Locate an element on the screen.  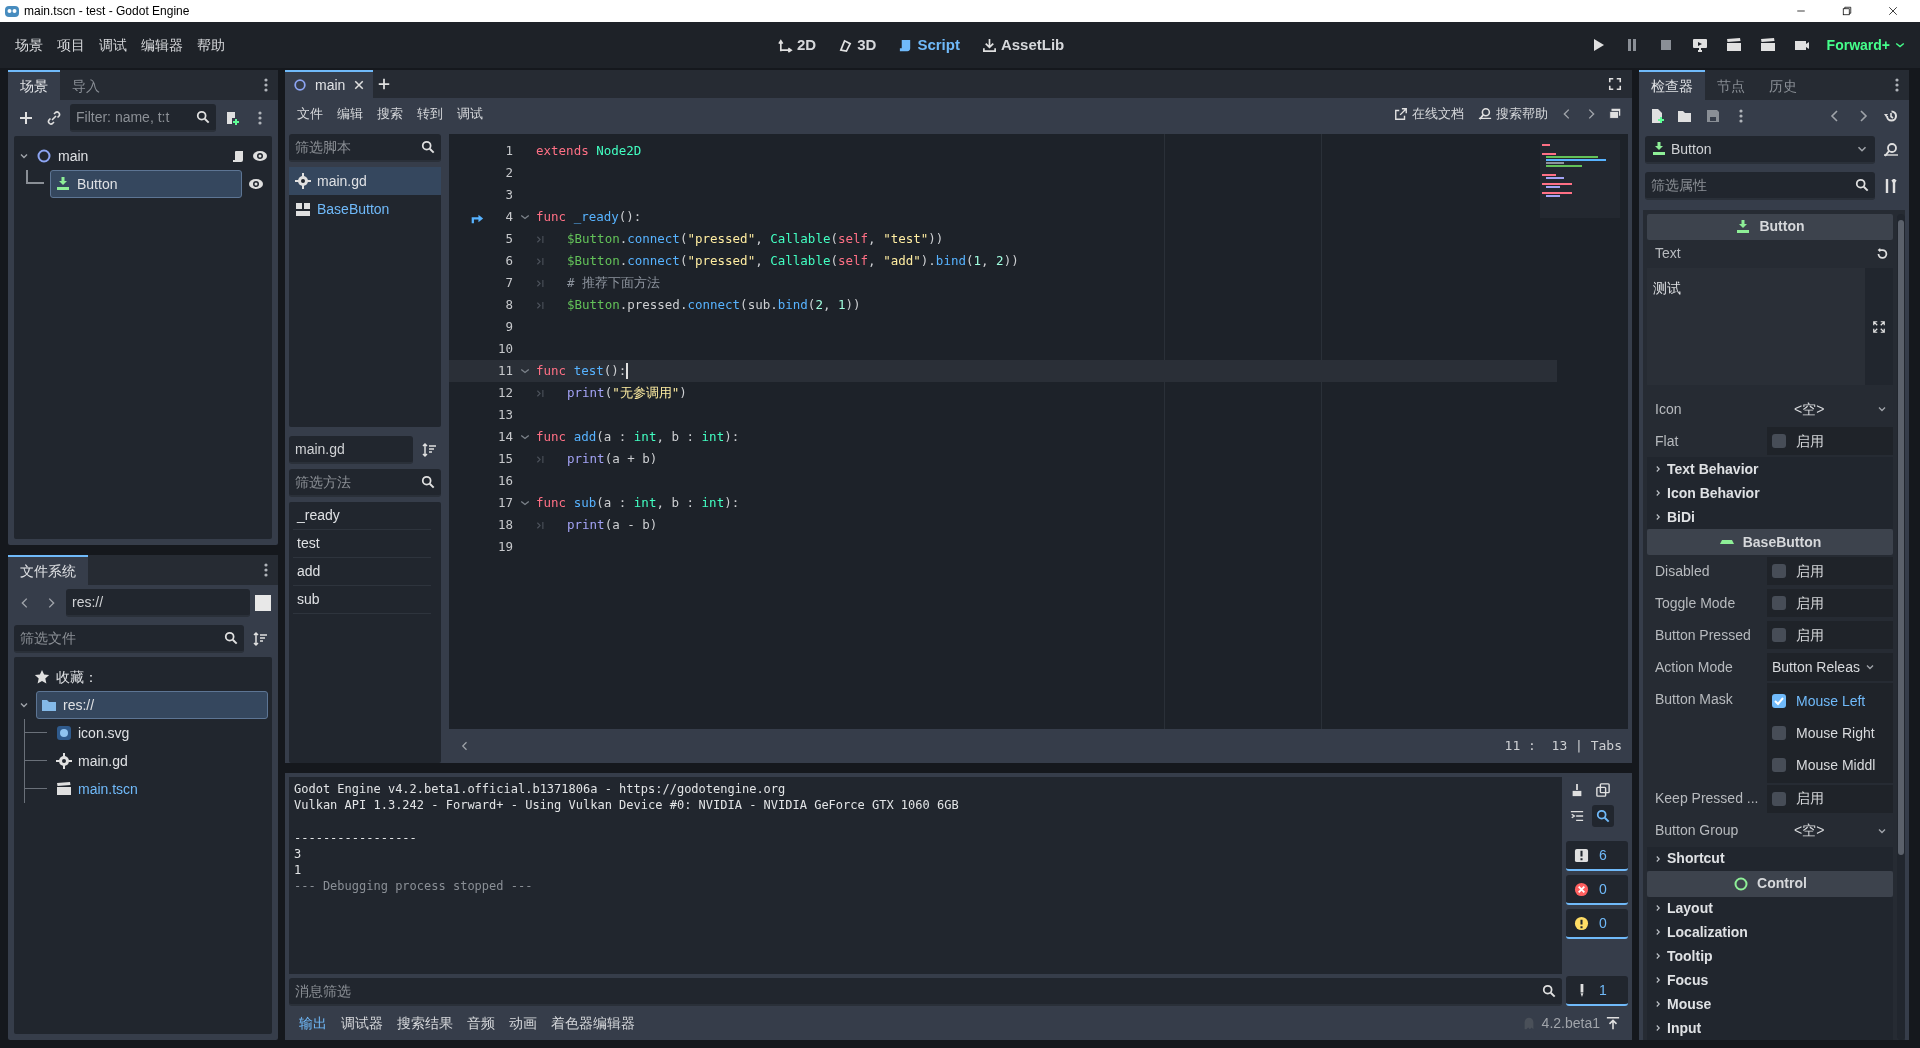
method-item: _ready is located at coordinates (362, 516).